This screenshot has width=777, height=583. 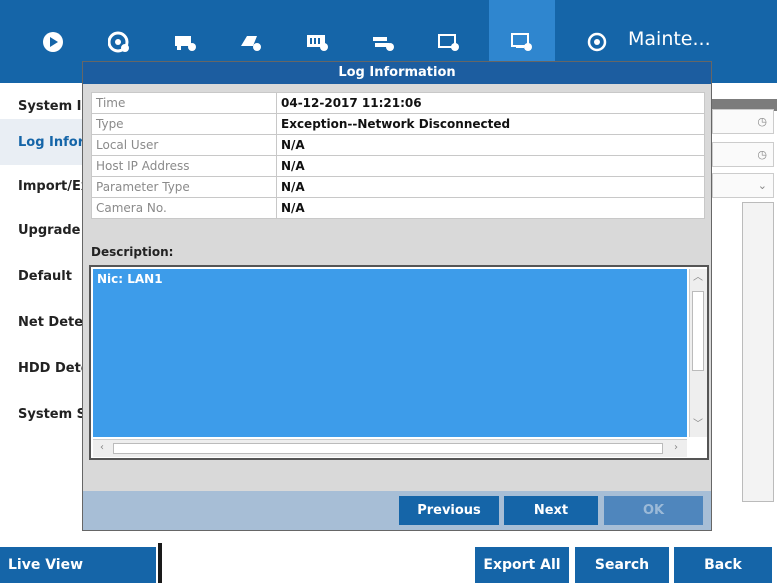 I want to click on field-value: 04-12-2017 11:21:06, so click(x=490, y=103).